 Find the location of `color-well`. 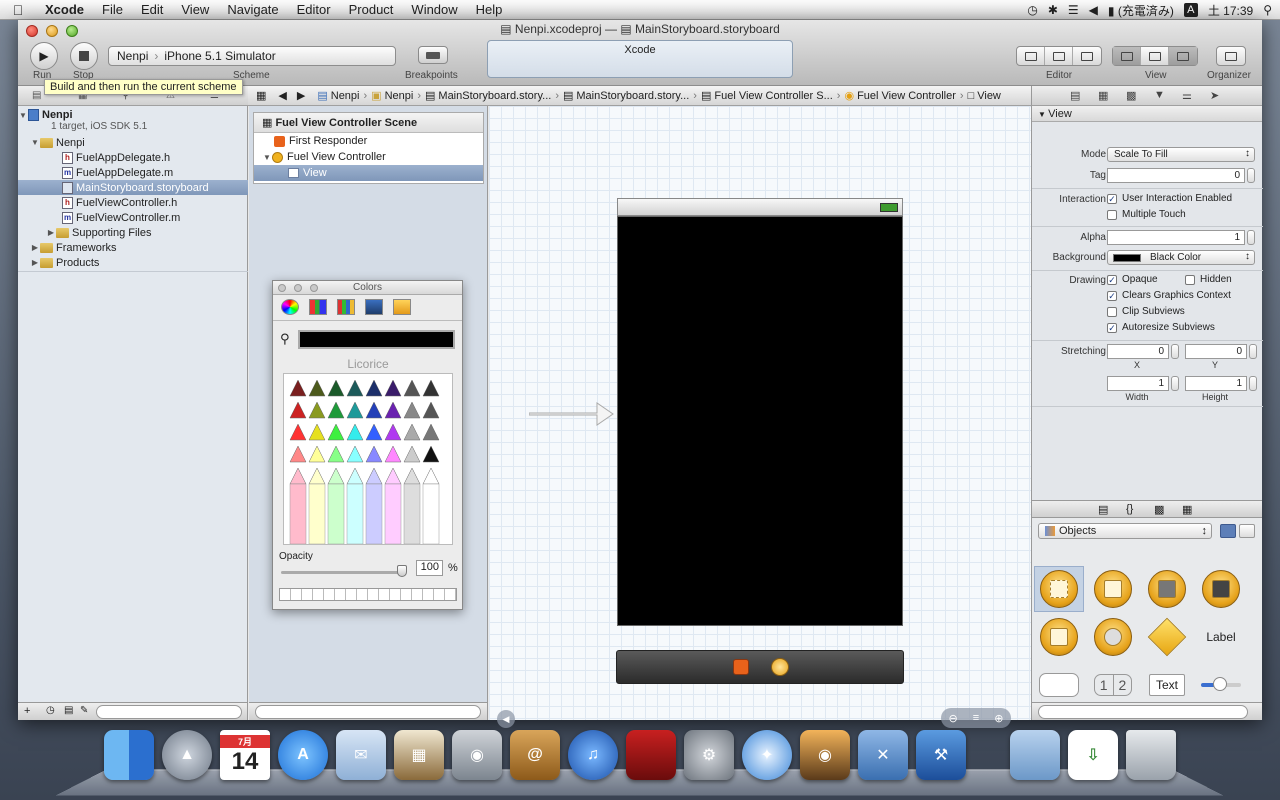

color-well is located at coordinates (1127, 258).